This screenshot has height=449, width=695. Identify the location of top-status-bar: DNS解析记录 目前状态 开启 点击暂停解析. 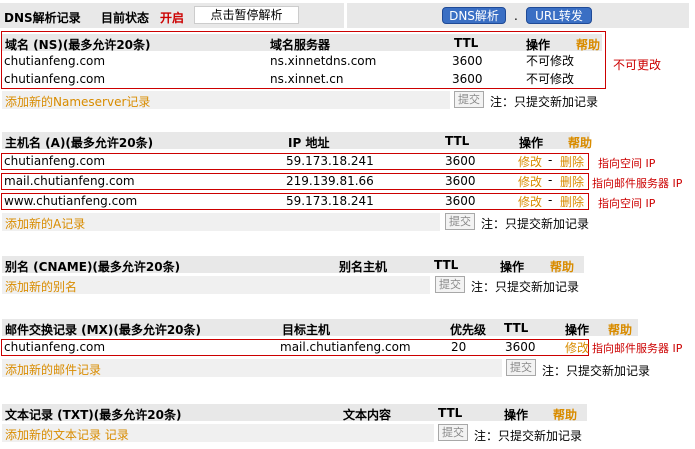
(172, 15).